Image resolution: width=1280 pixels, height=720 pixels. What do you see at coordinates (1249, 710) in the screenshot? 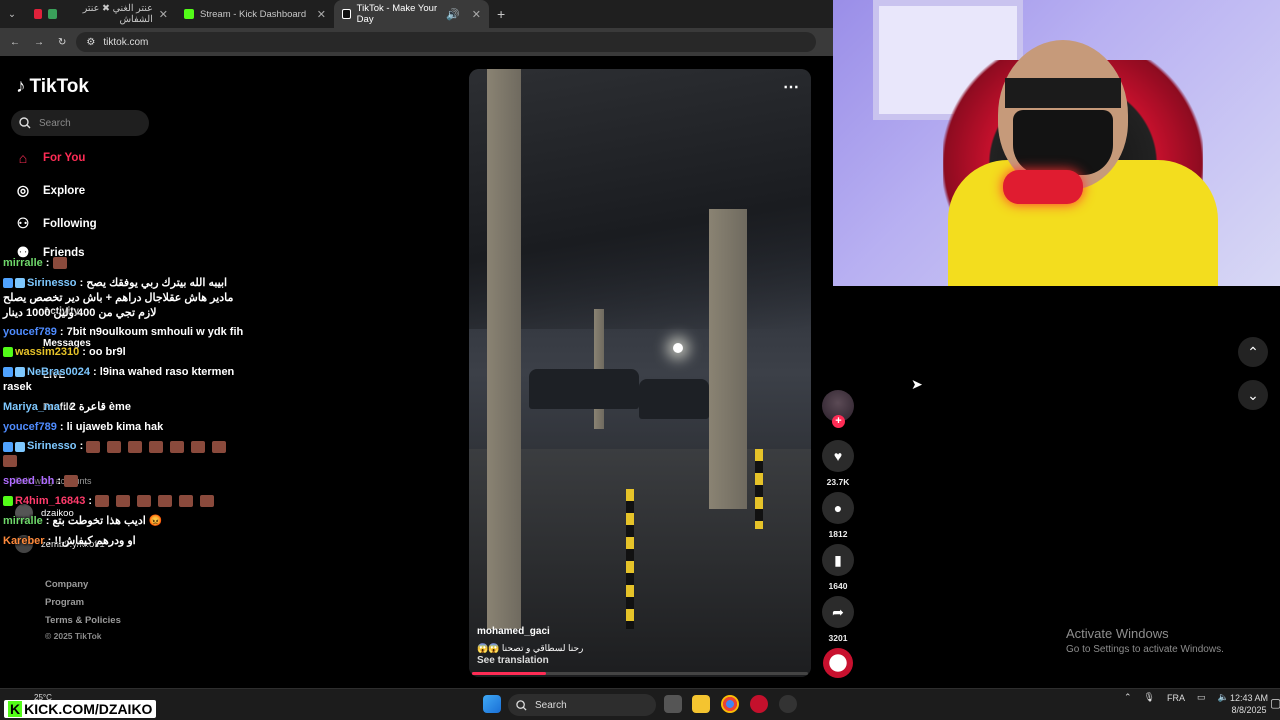
I see `clock-date: 8/8/2025` at bounding box center [1249, 710].